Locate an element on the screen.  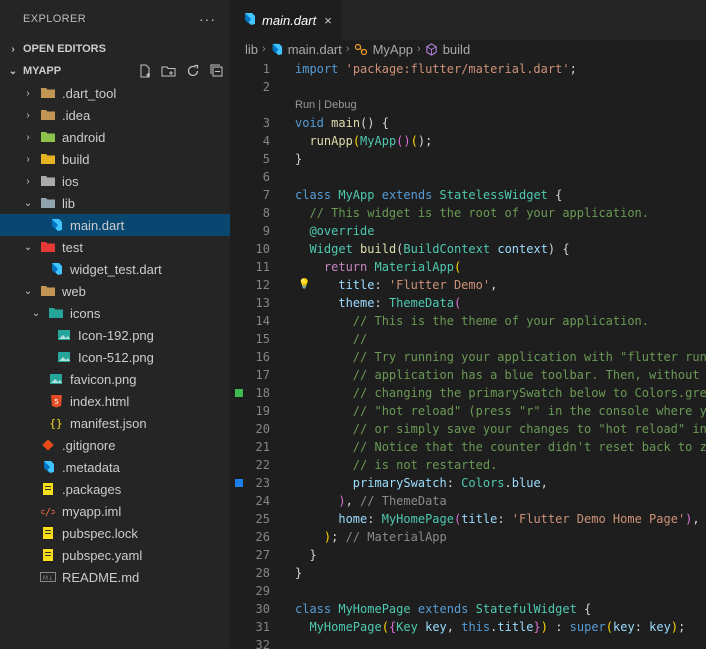
tree-item: Icon-192.png is located at coordinates (115, 335).